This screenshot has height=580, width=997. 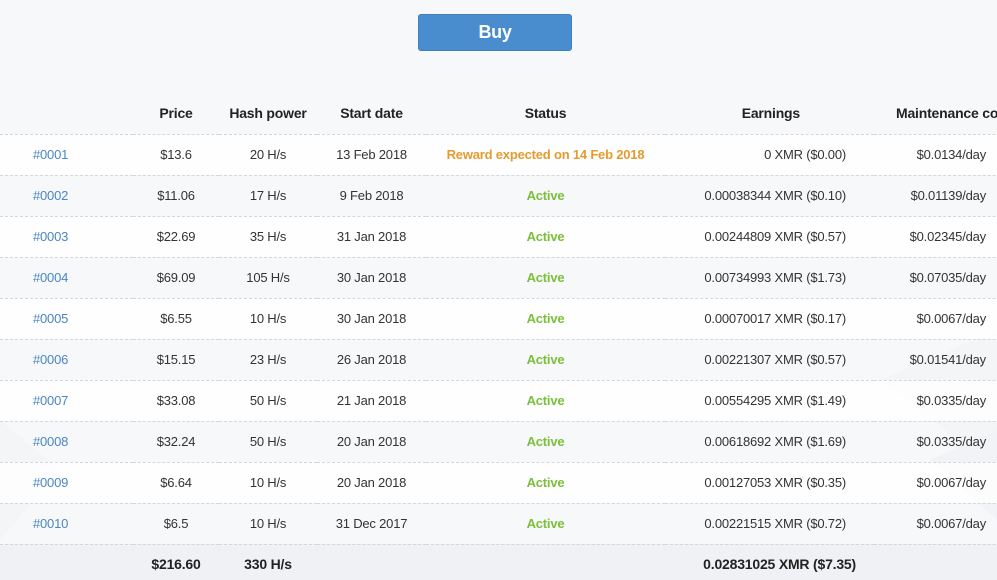 I want to click on row-start-date: 31 Jan 2018, so click(x=371, y=237).